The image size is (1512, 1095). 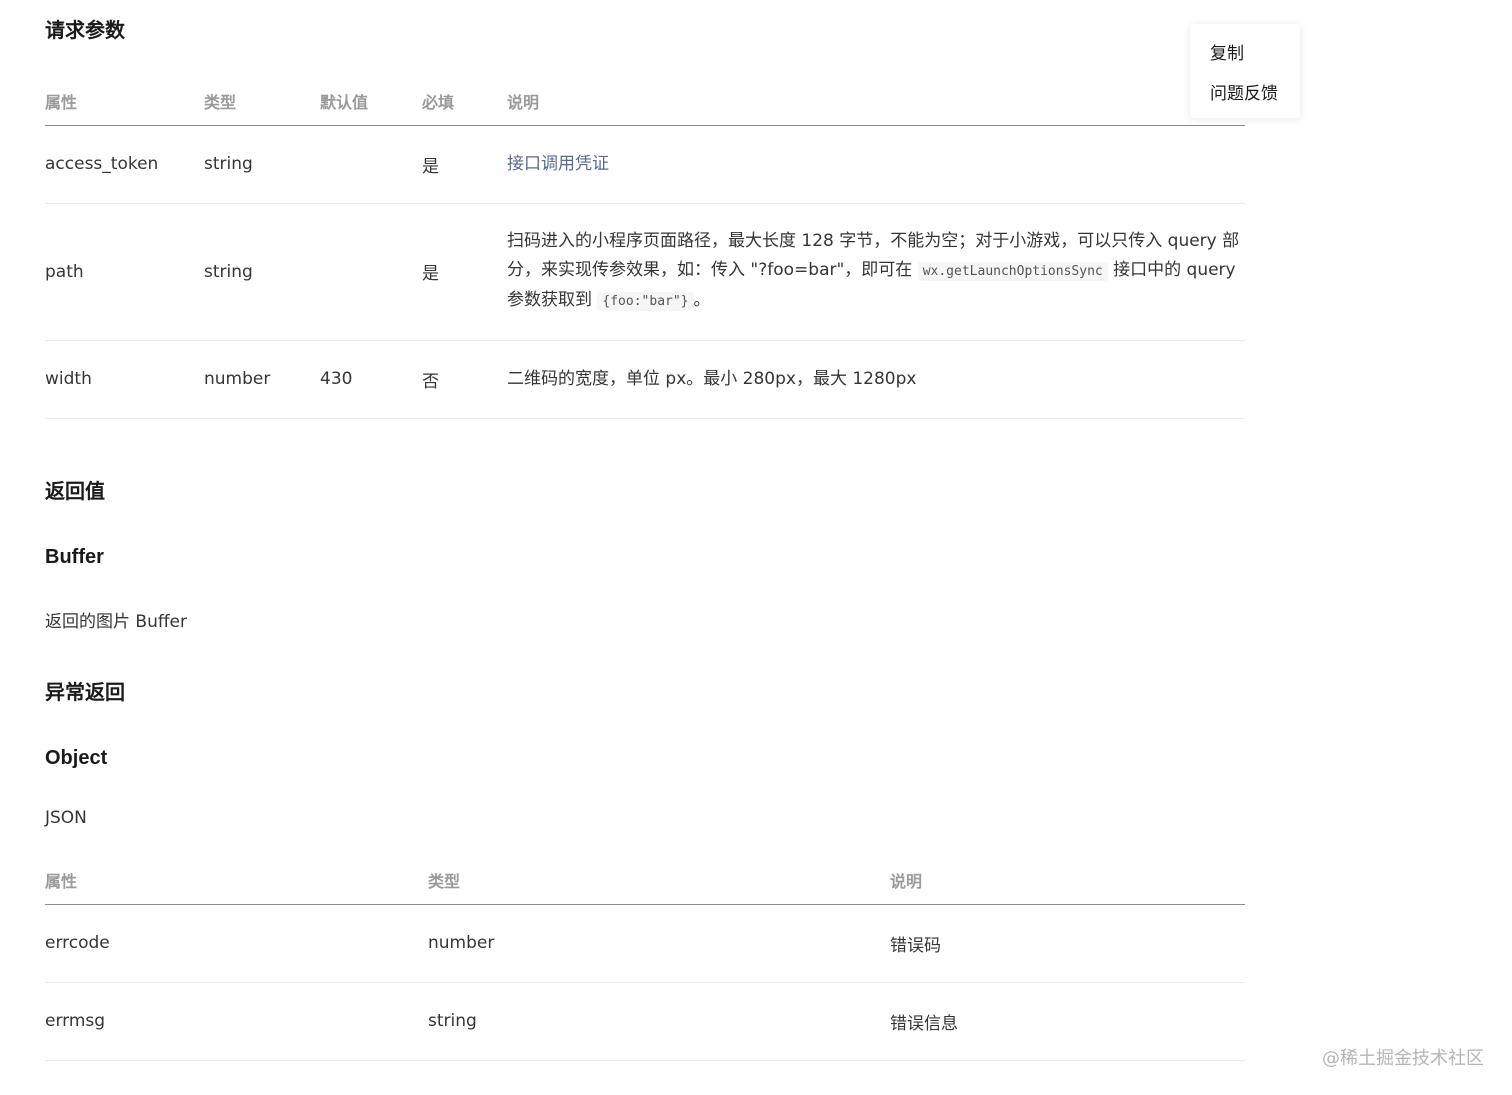 What do you see at coordinates (371, 379) in the screenshot?
I see `param-default: 430` at bounding box center [371, 379].